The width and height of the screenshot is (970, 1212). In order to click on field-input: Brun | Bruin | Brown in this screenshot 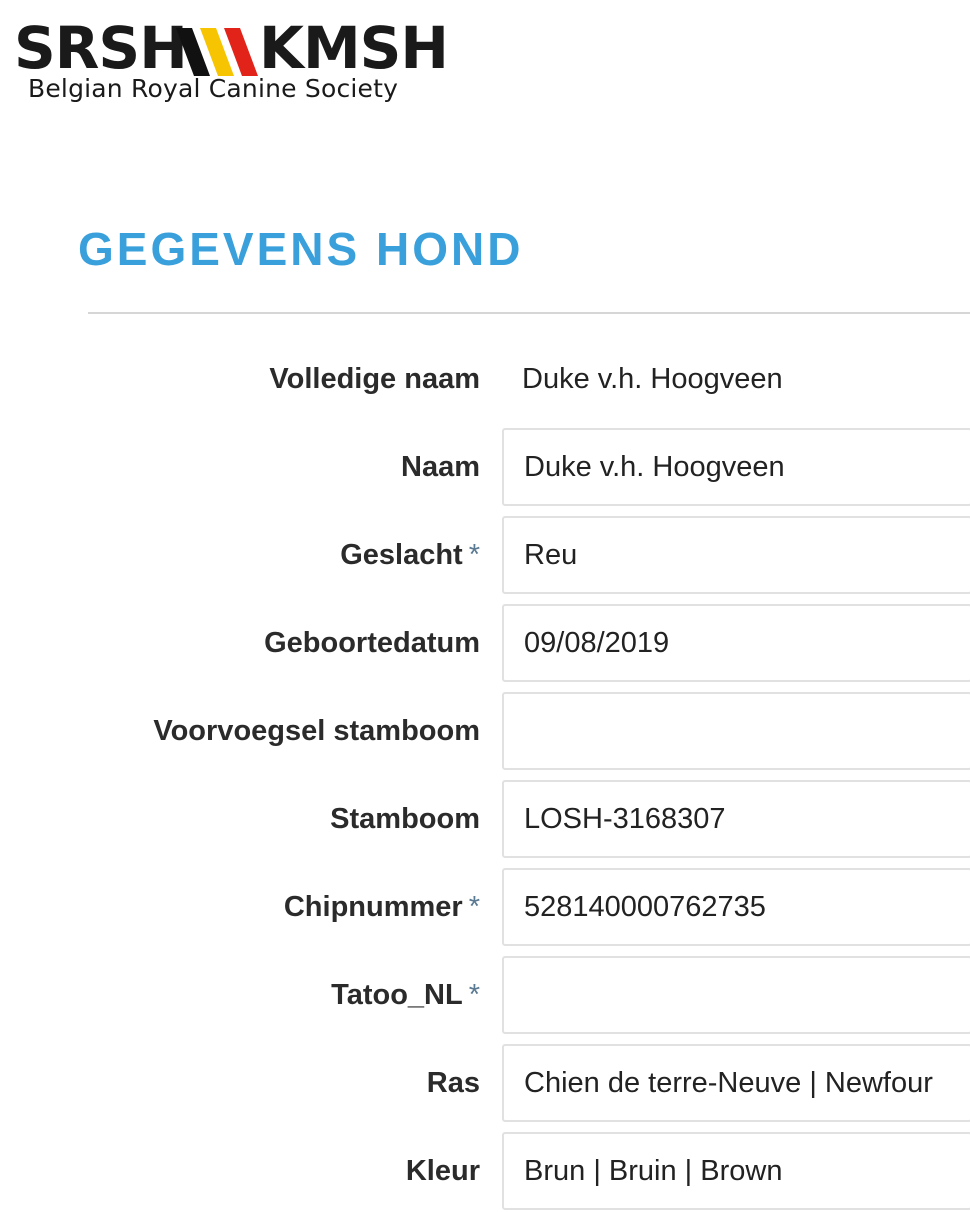, I will do `click(736, 1171)`.